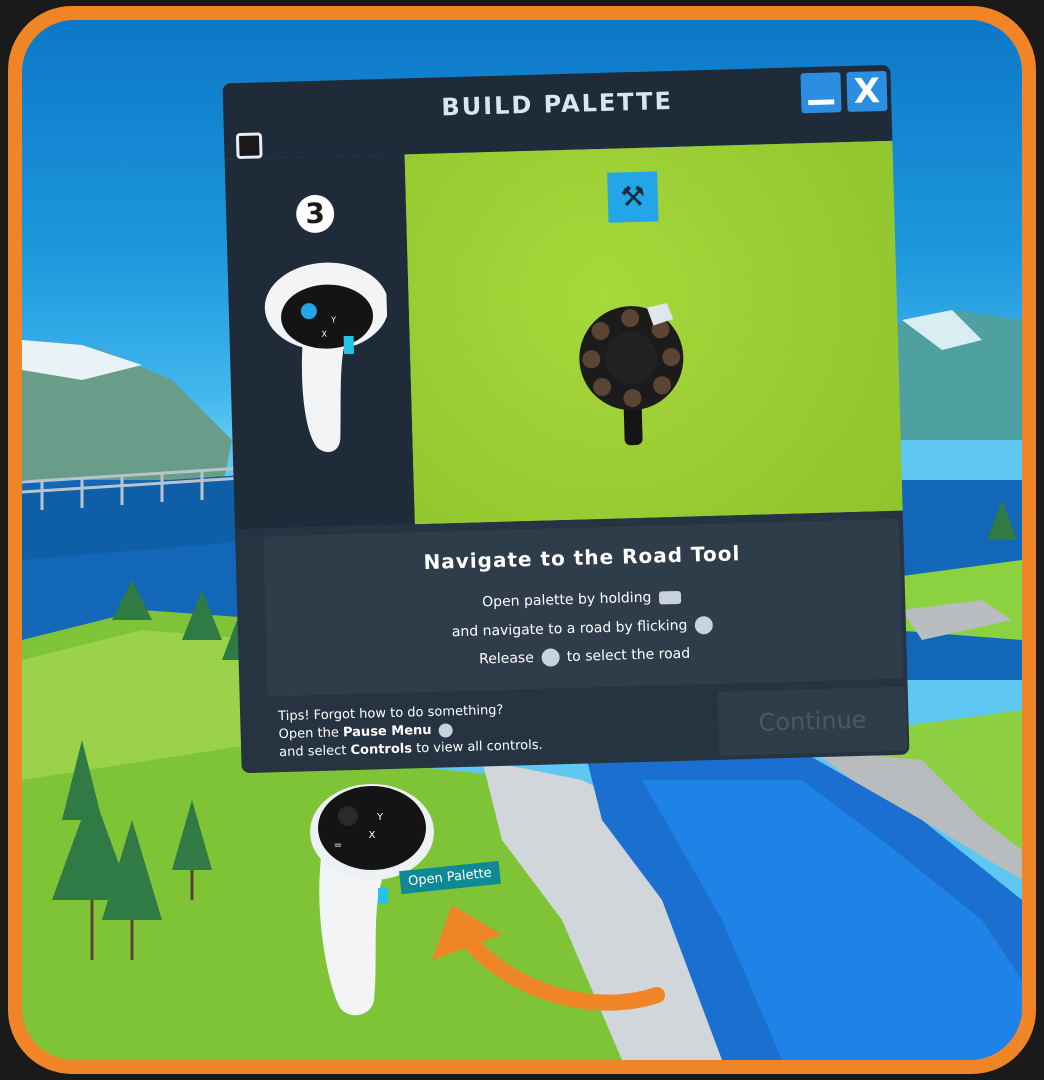 The image size is (1044, 1080). I want to click on hammer-wrench-icon: ⚒, so click(633, 197).